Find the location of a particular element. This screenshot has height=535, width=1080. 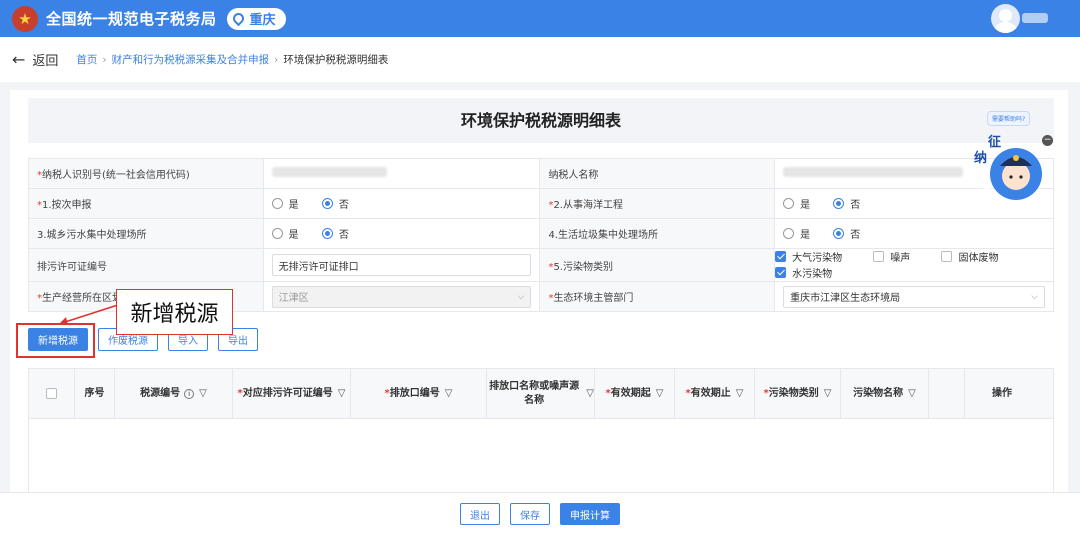

help-bubble: 需要帮助吗? is located at coordinates (1009, 118).